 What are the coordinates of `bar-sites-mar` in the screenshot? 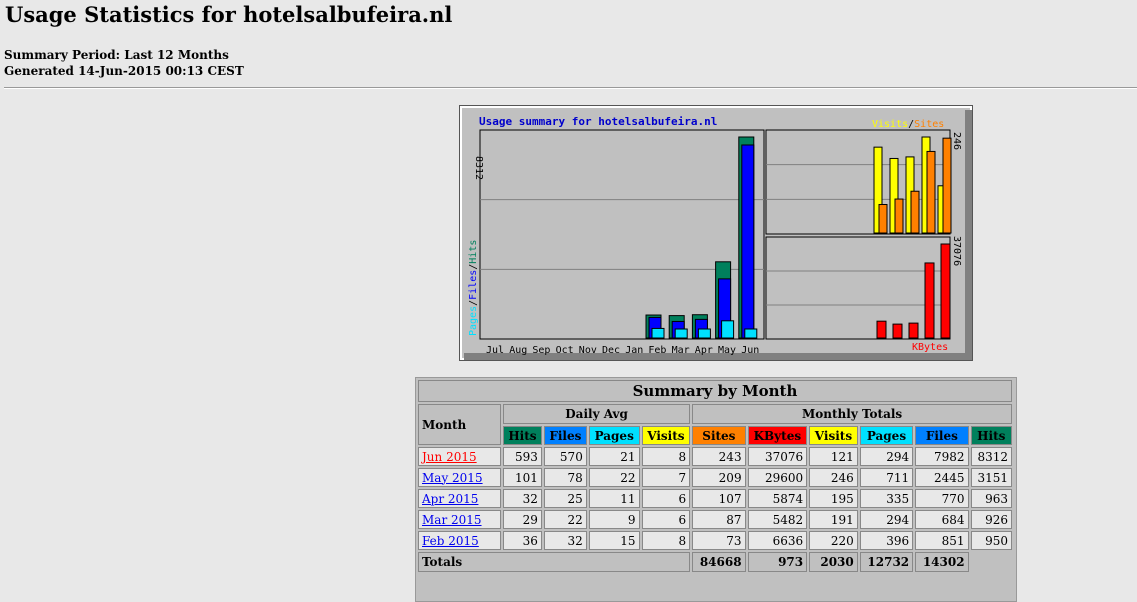 It's located at (899, 216).